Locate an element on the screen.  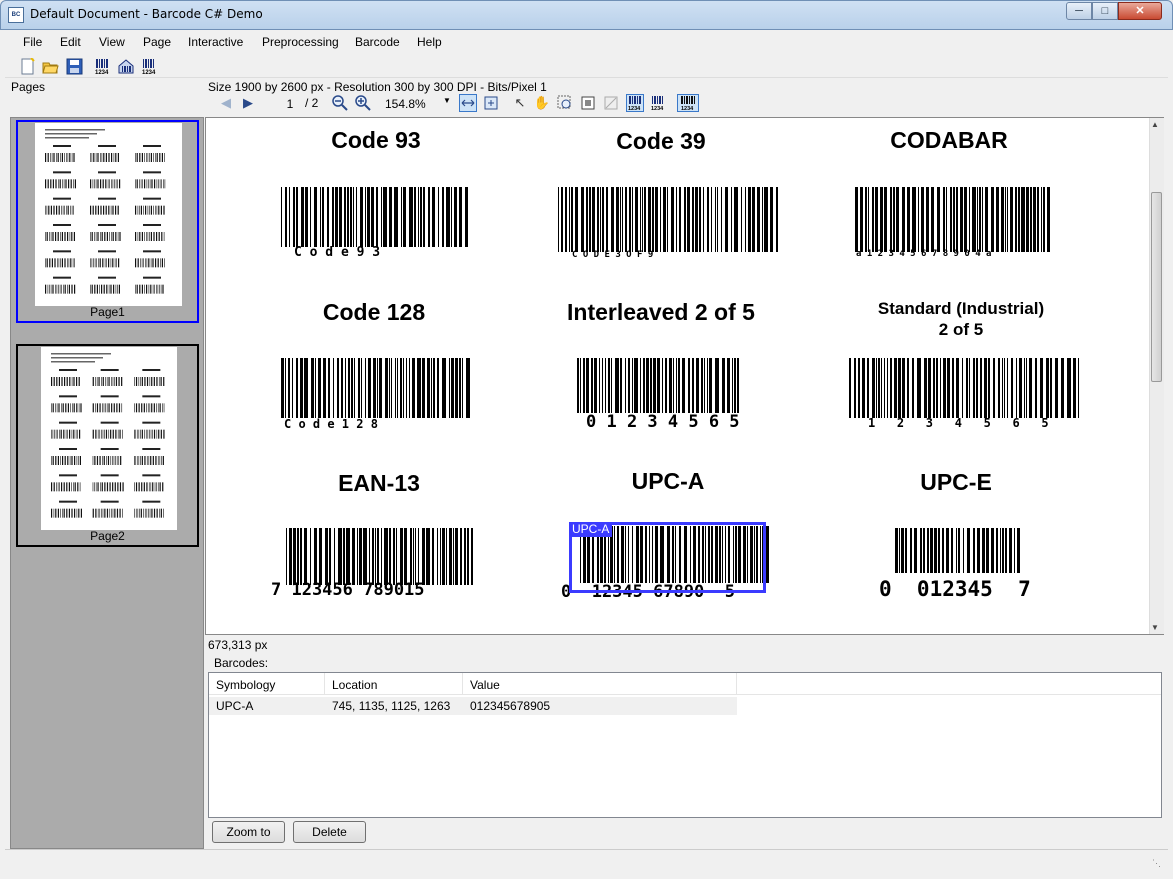
zoom-to-button: Zoom to is located at coordinates (248, 832).